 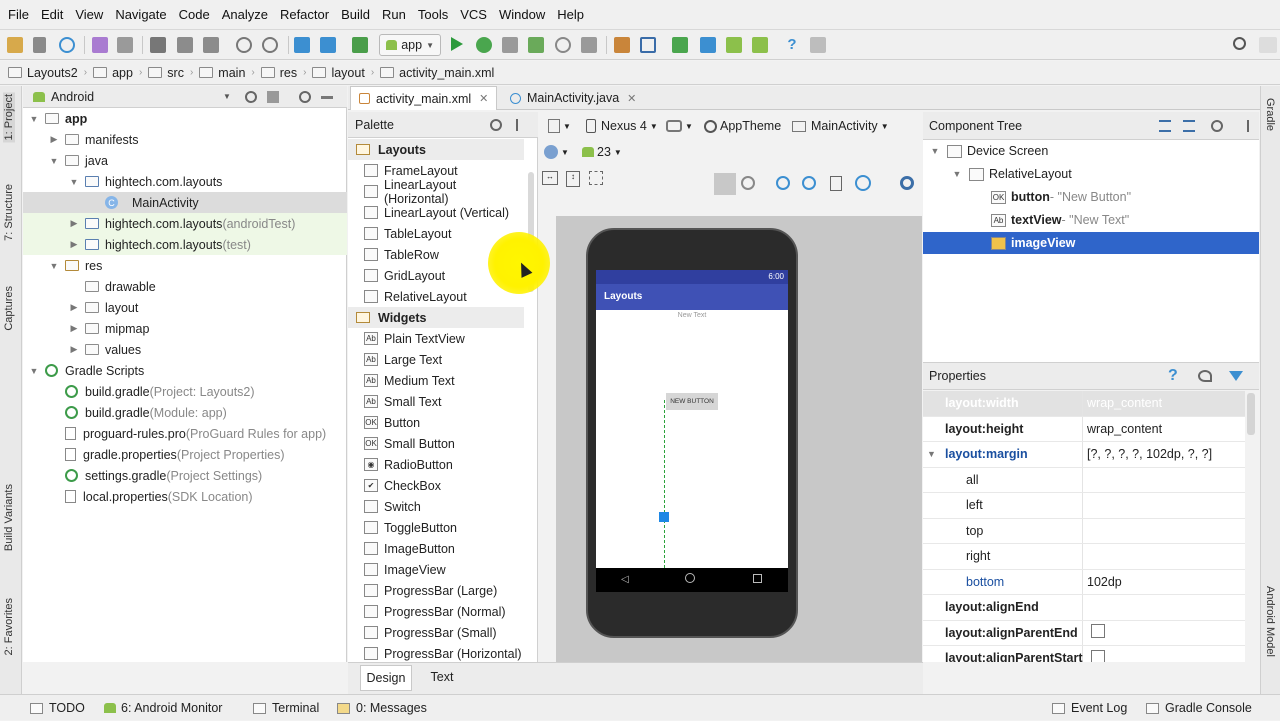 I want to click on zoom-in-icon, so click(x=783, y=183).